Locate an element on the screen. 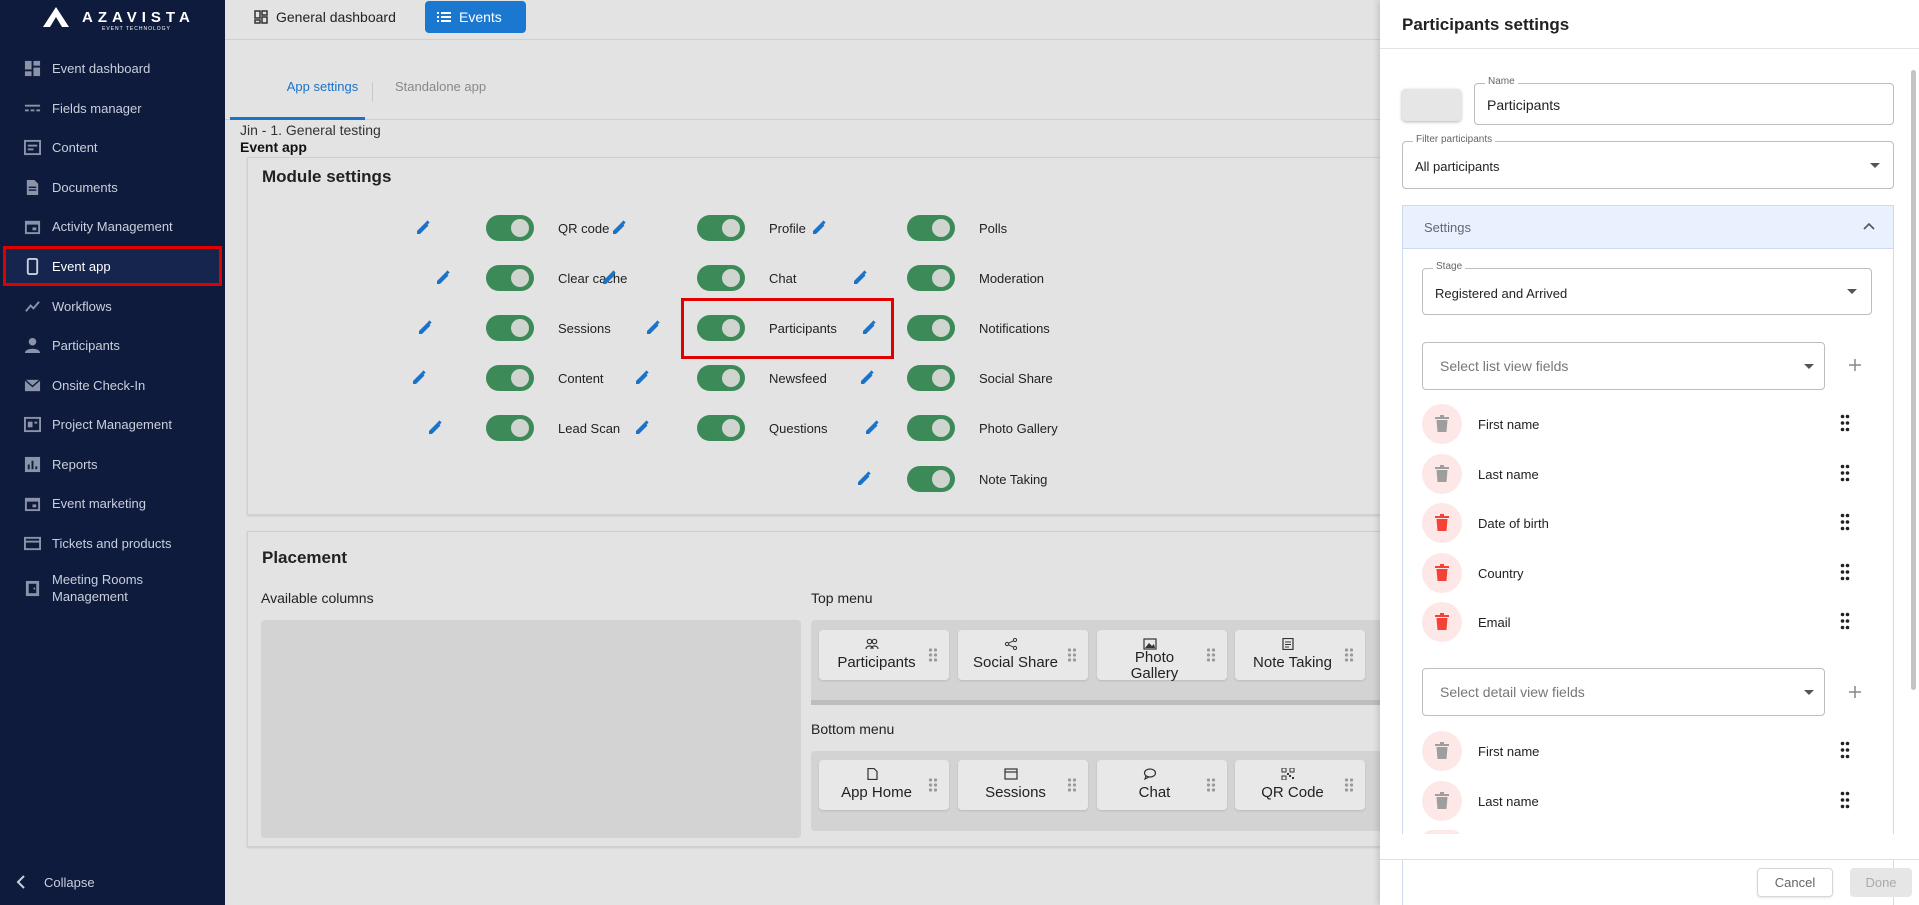 This screenshot has width=1919, height=905. tab-standalone-app: Standalone app is located at coordinates (440, 87).